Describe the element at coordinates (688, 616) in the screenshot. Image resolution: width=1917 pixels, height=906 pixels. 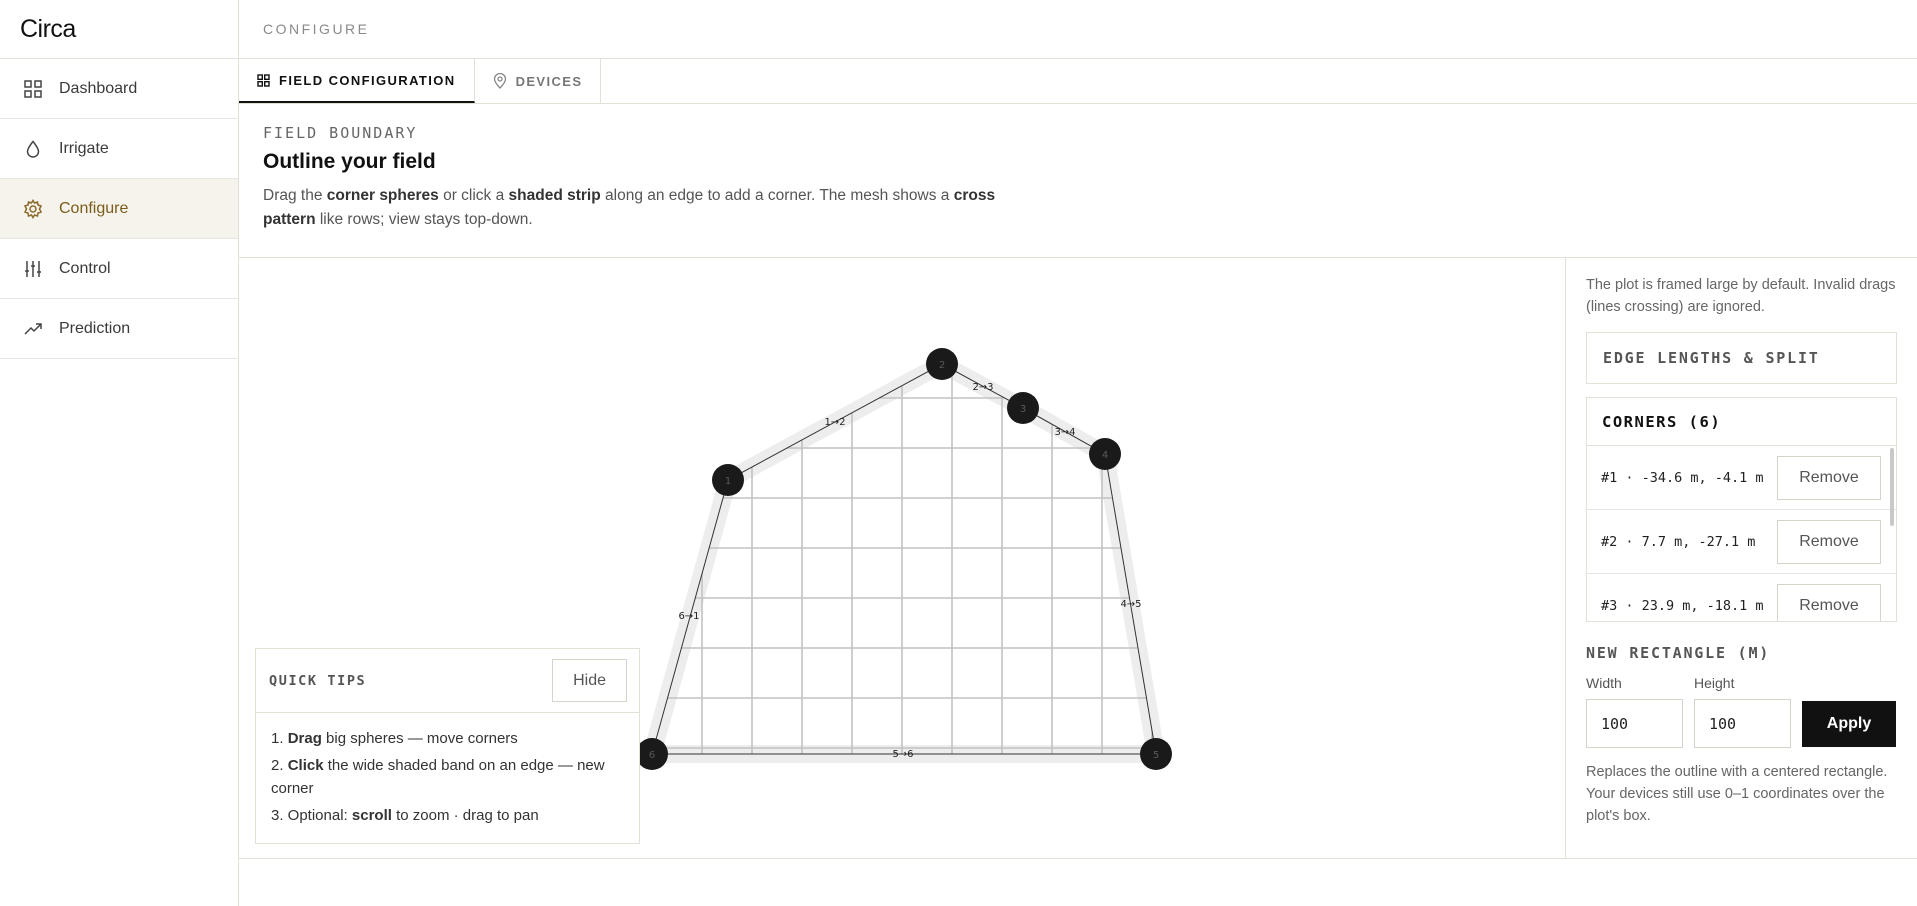
I see `edge-label: 6→1` at that location.